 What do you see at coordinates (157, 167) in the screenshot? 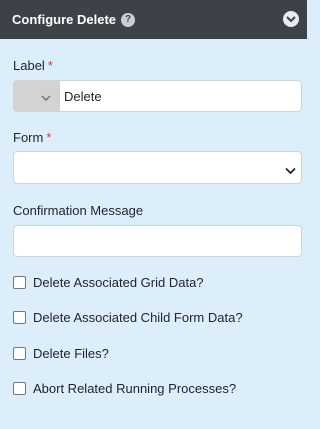
I see `form-select` at bounding box center [157, 167].